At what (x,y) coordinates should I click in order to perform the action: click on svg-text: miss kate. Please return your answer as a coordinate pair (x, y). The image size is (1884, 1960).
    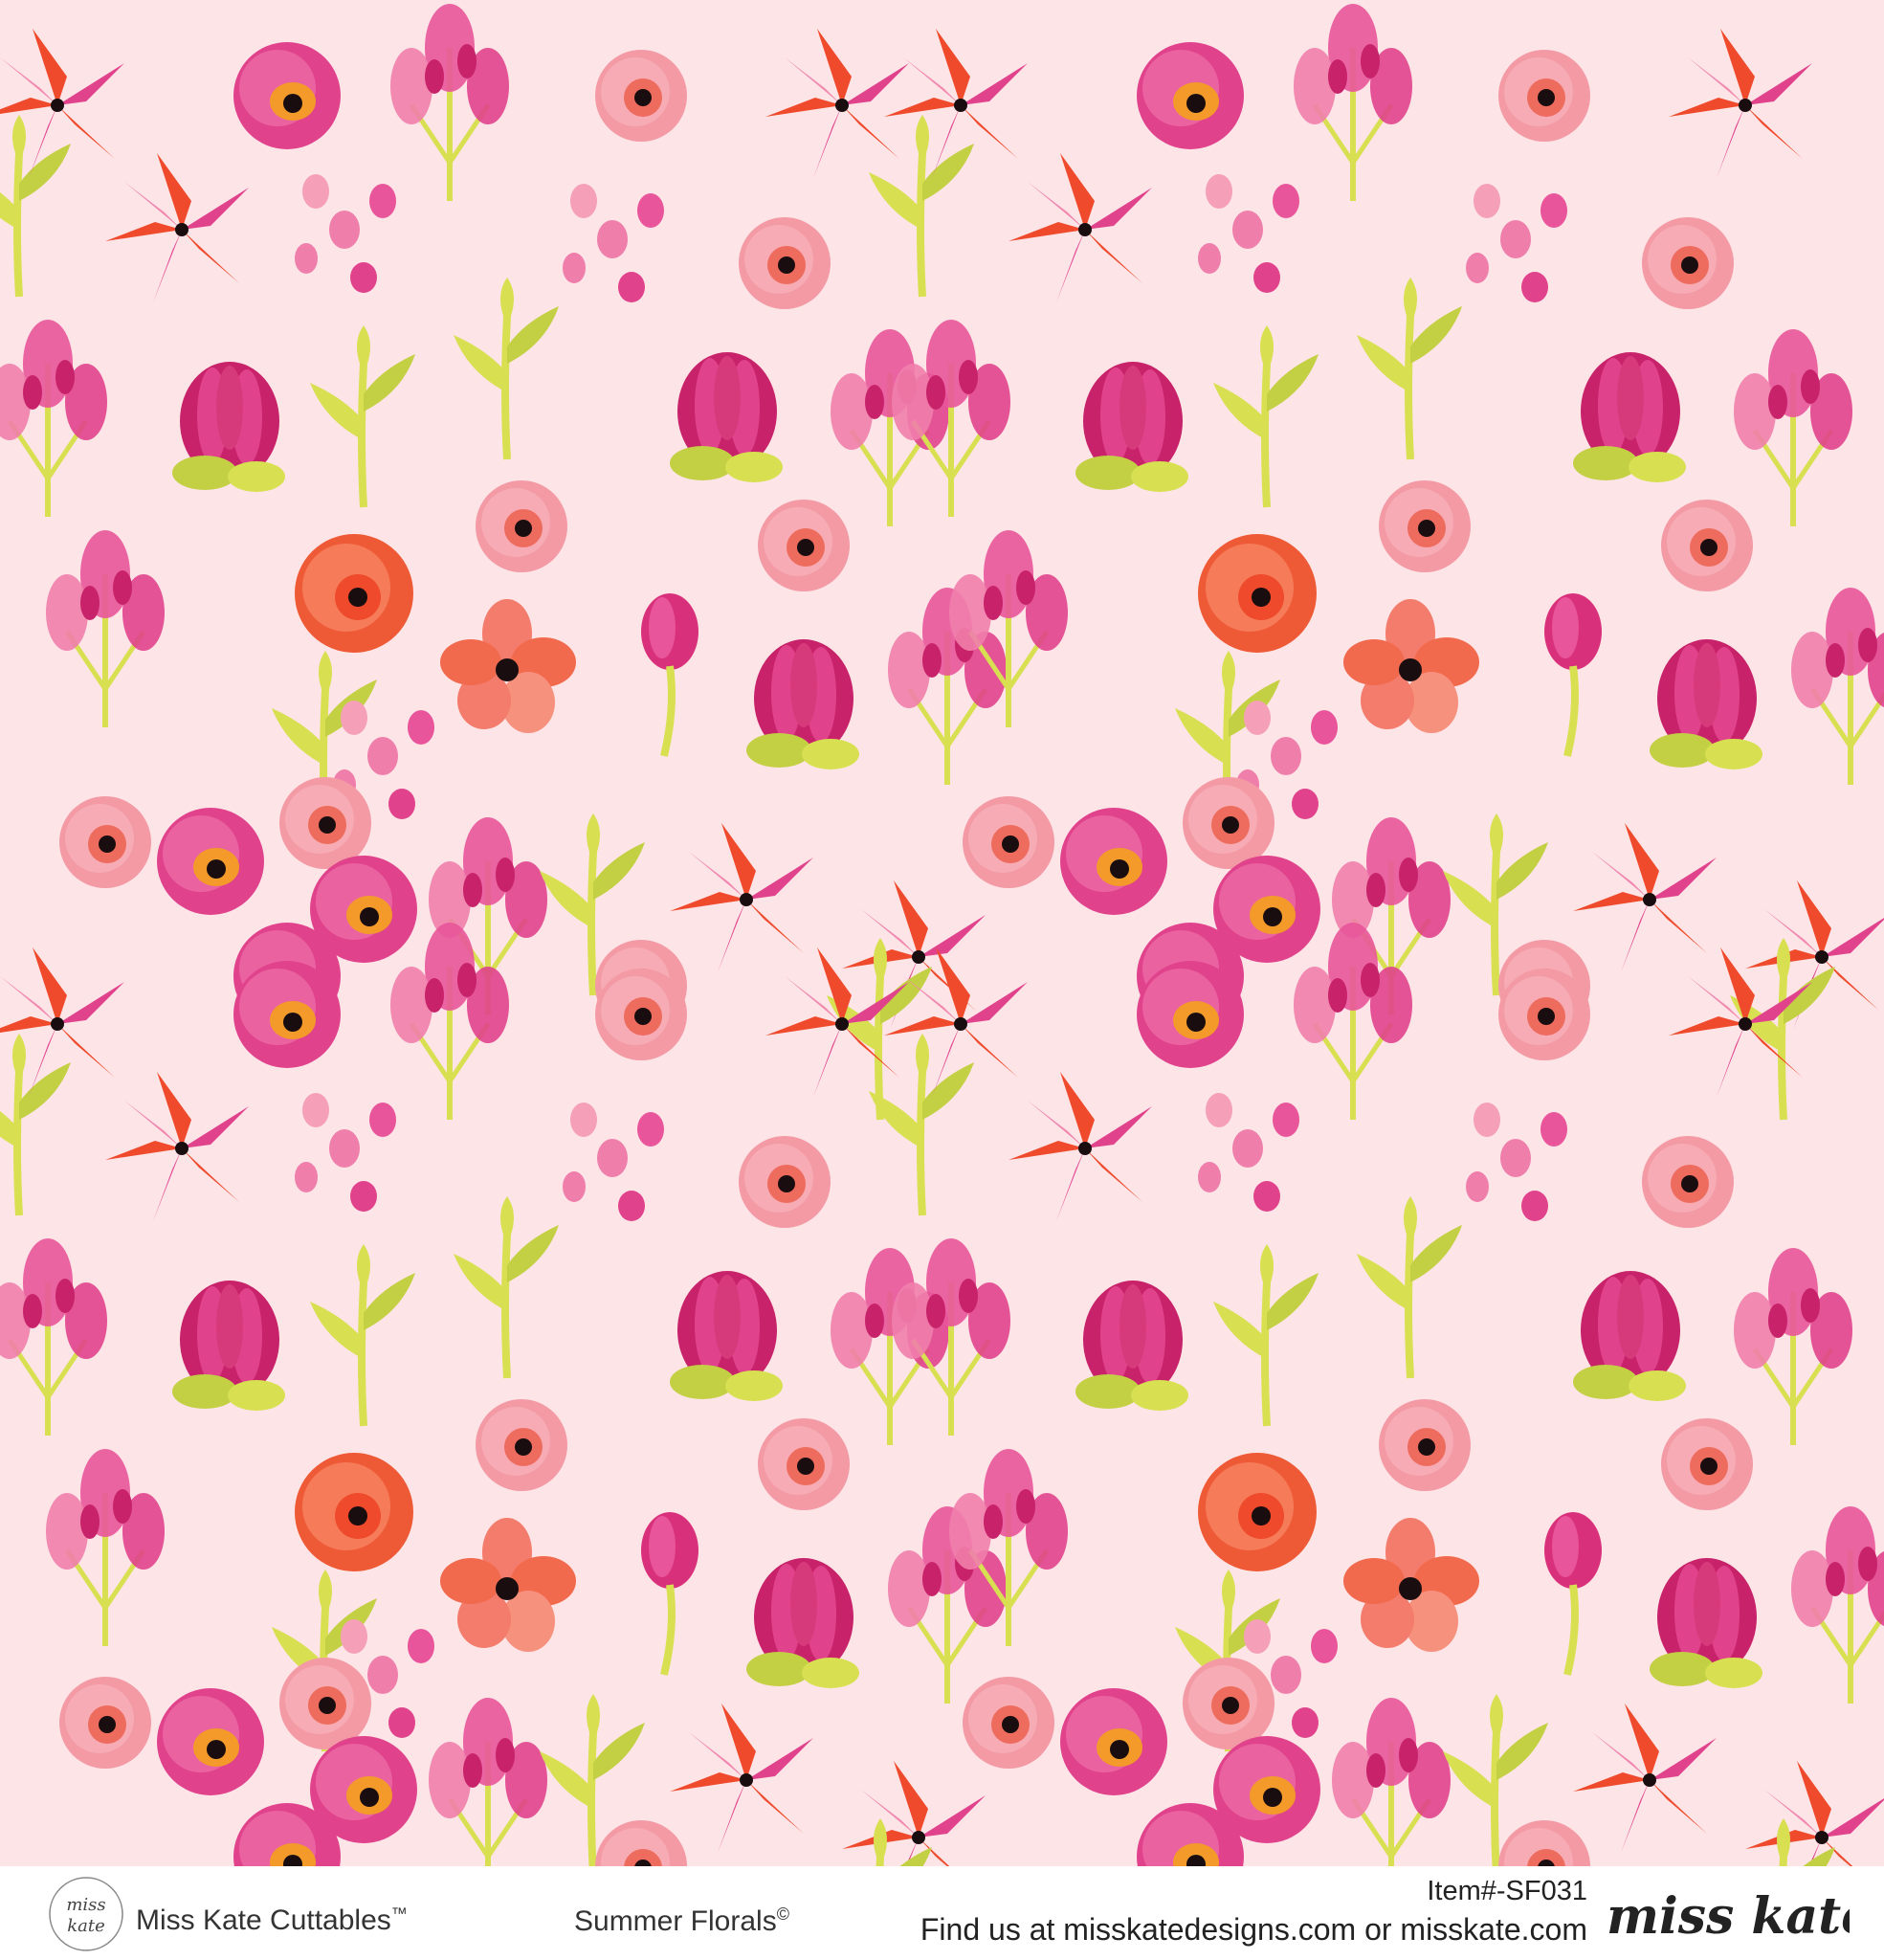
    Looking at the image, I should click on (1728, 1917).